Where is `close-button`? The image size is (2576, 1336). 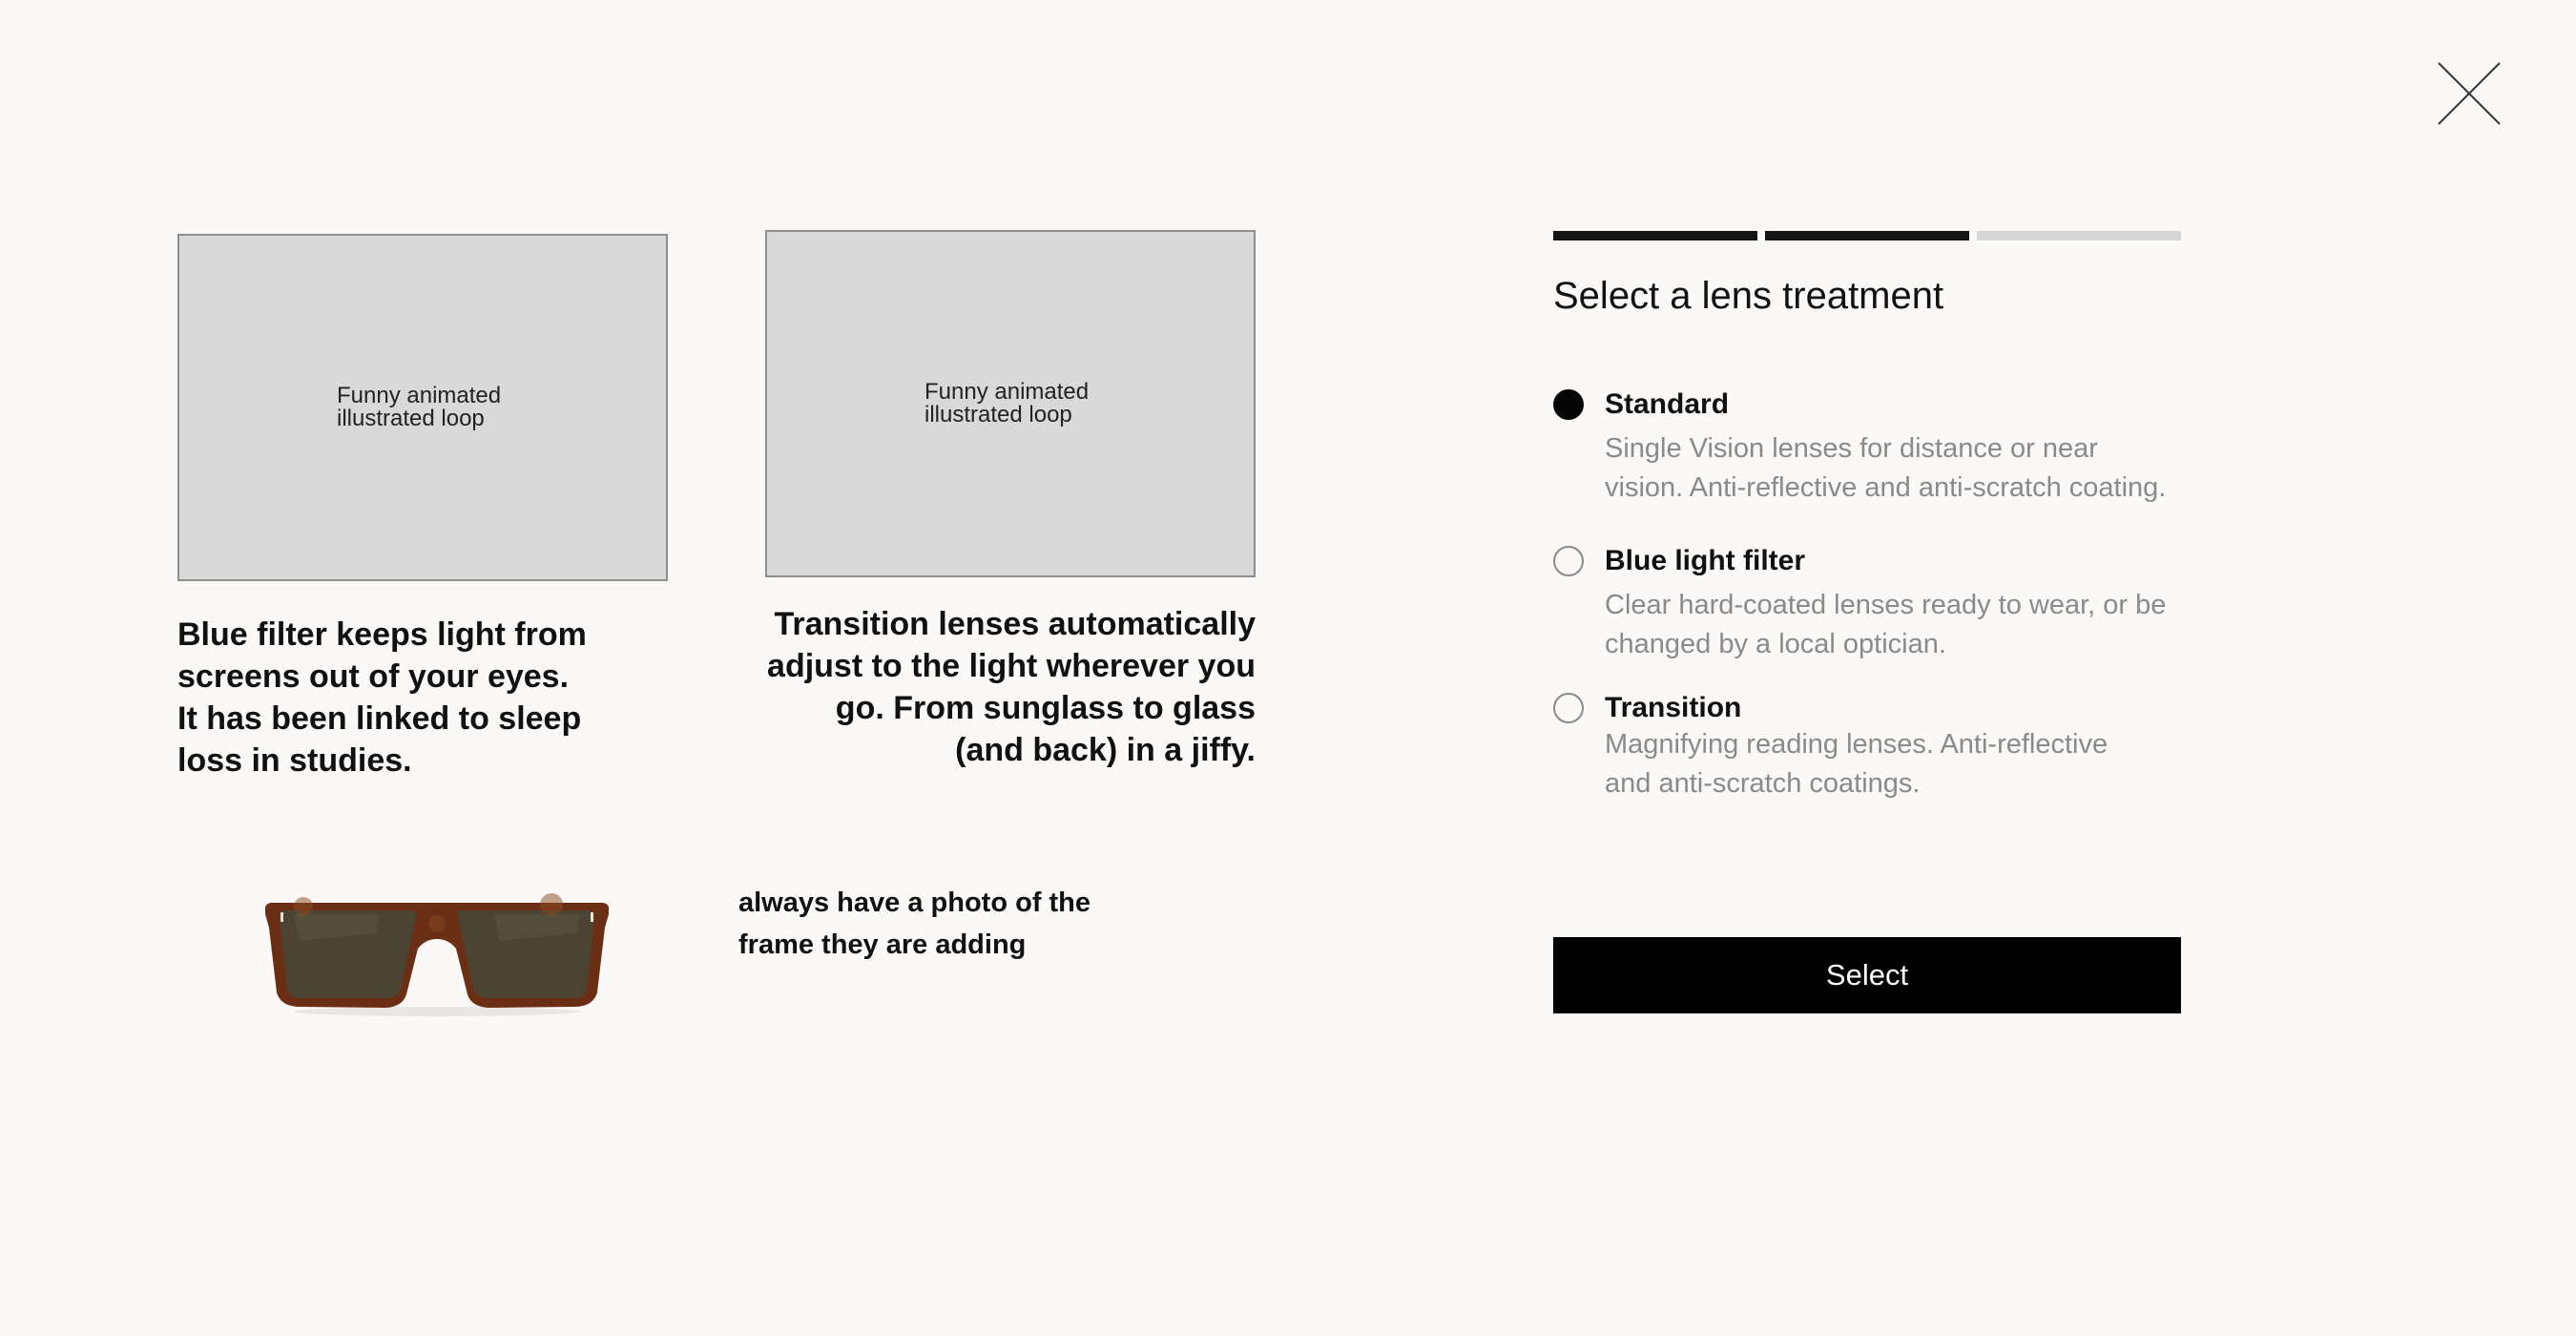
close-button is located at coordinates (2469, 93).